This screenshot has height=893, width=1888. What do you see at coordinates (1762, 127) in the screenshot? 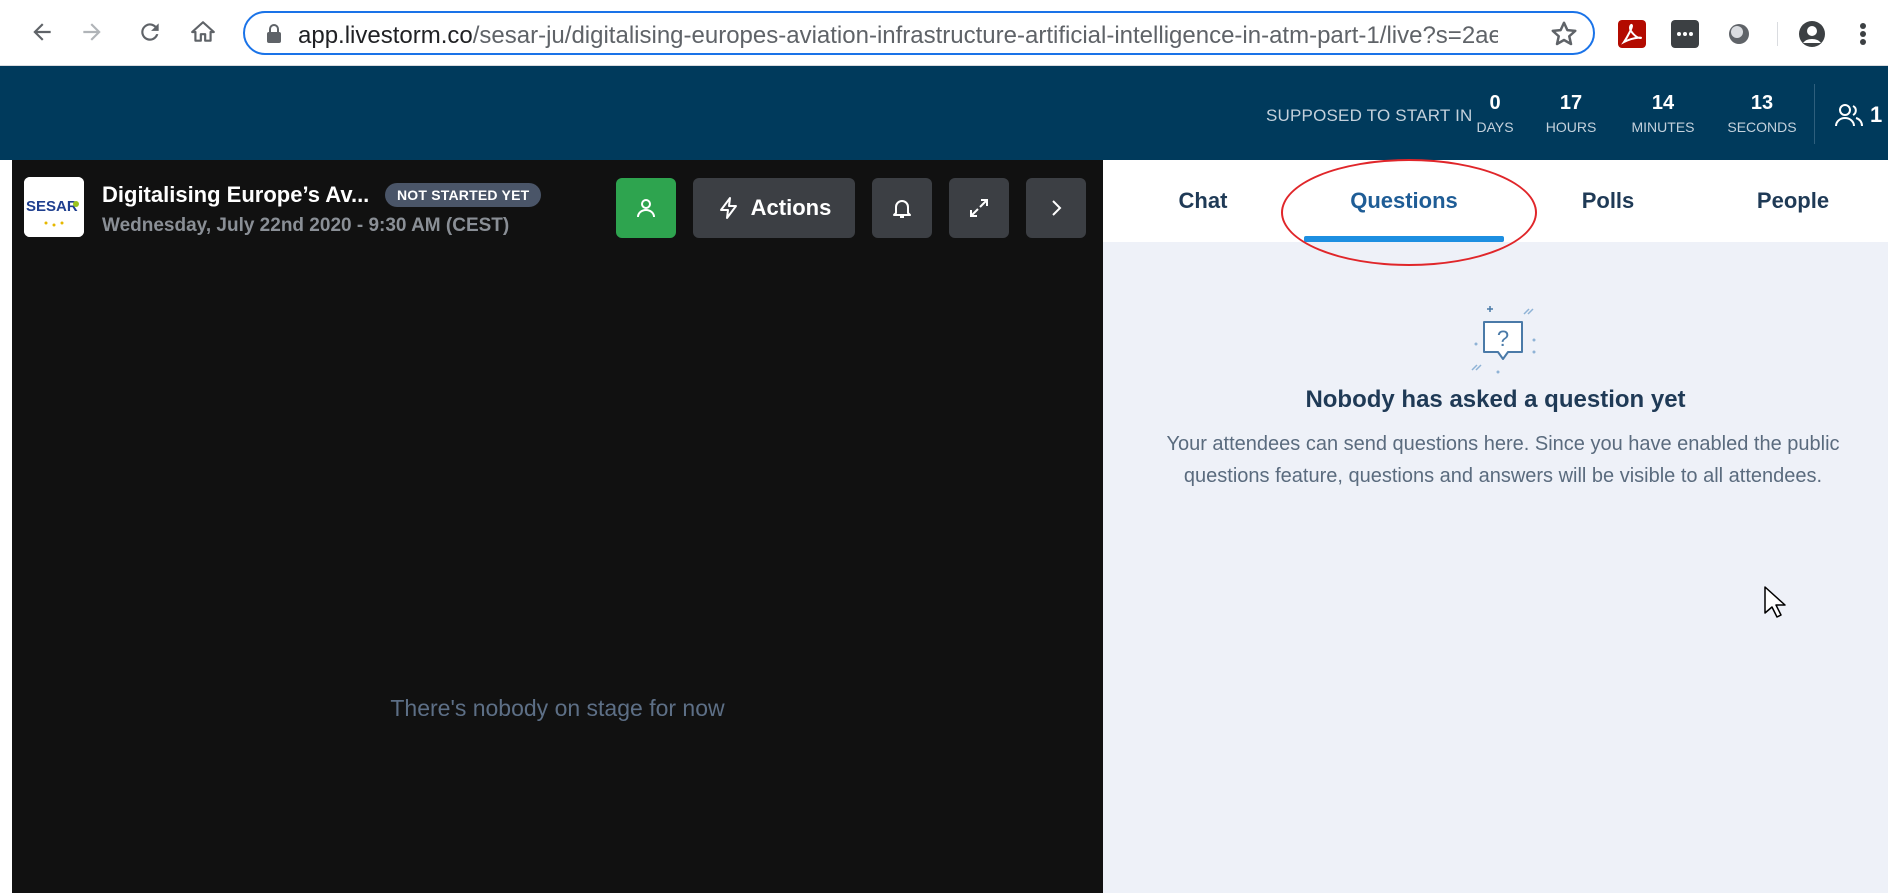
I see `countdown-unit: SECONDS` at bounding box center [1762, 127].